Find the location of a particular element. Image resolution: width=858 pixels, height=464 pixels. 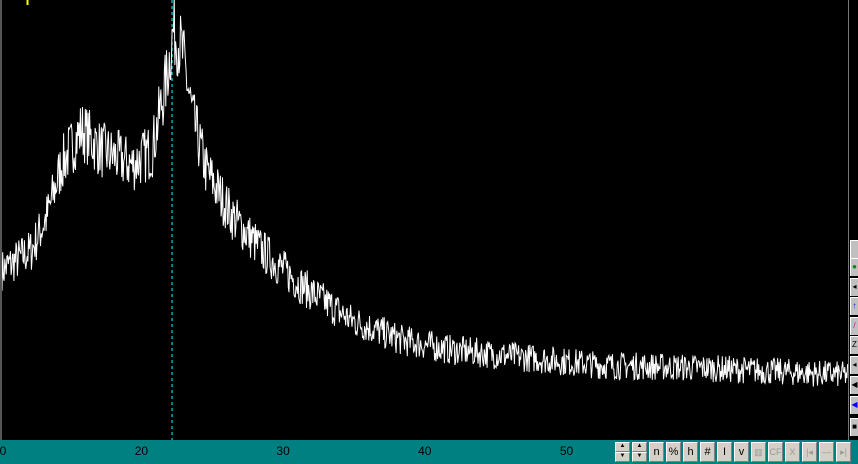

toolbar-button-h: h is located at coordinates (690, 452).